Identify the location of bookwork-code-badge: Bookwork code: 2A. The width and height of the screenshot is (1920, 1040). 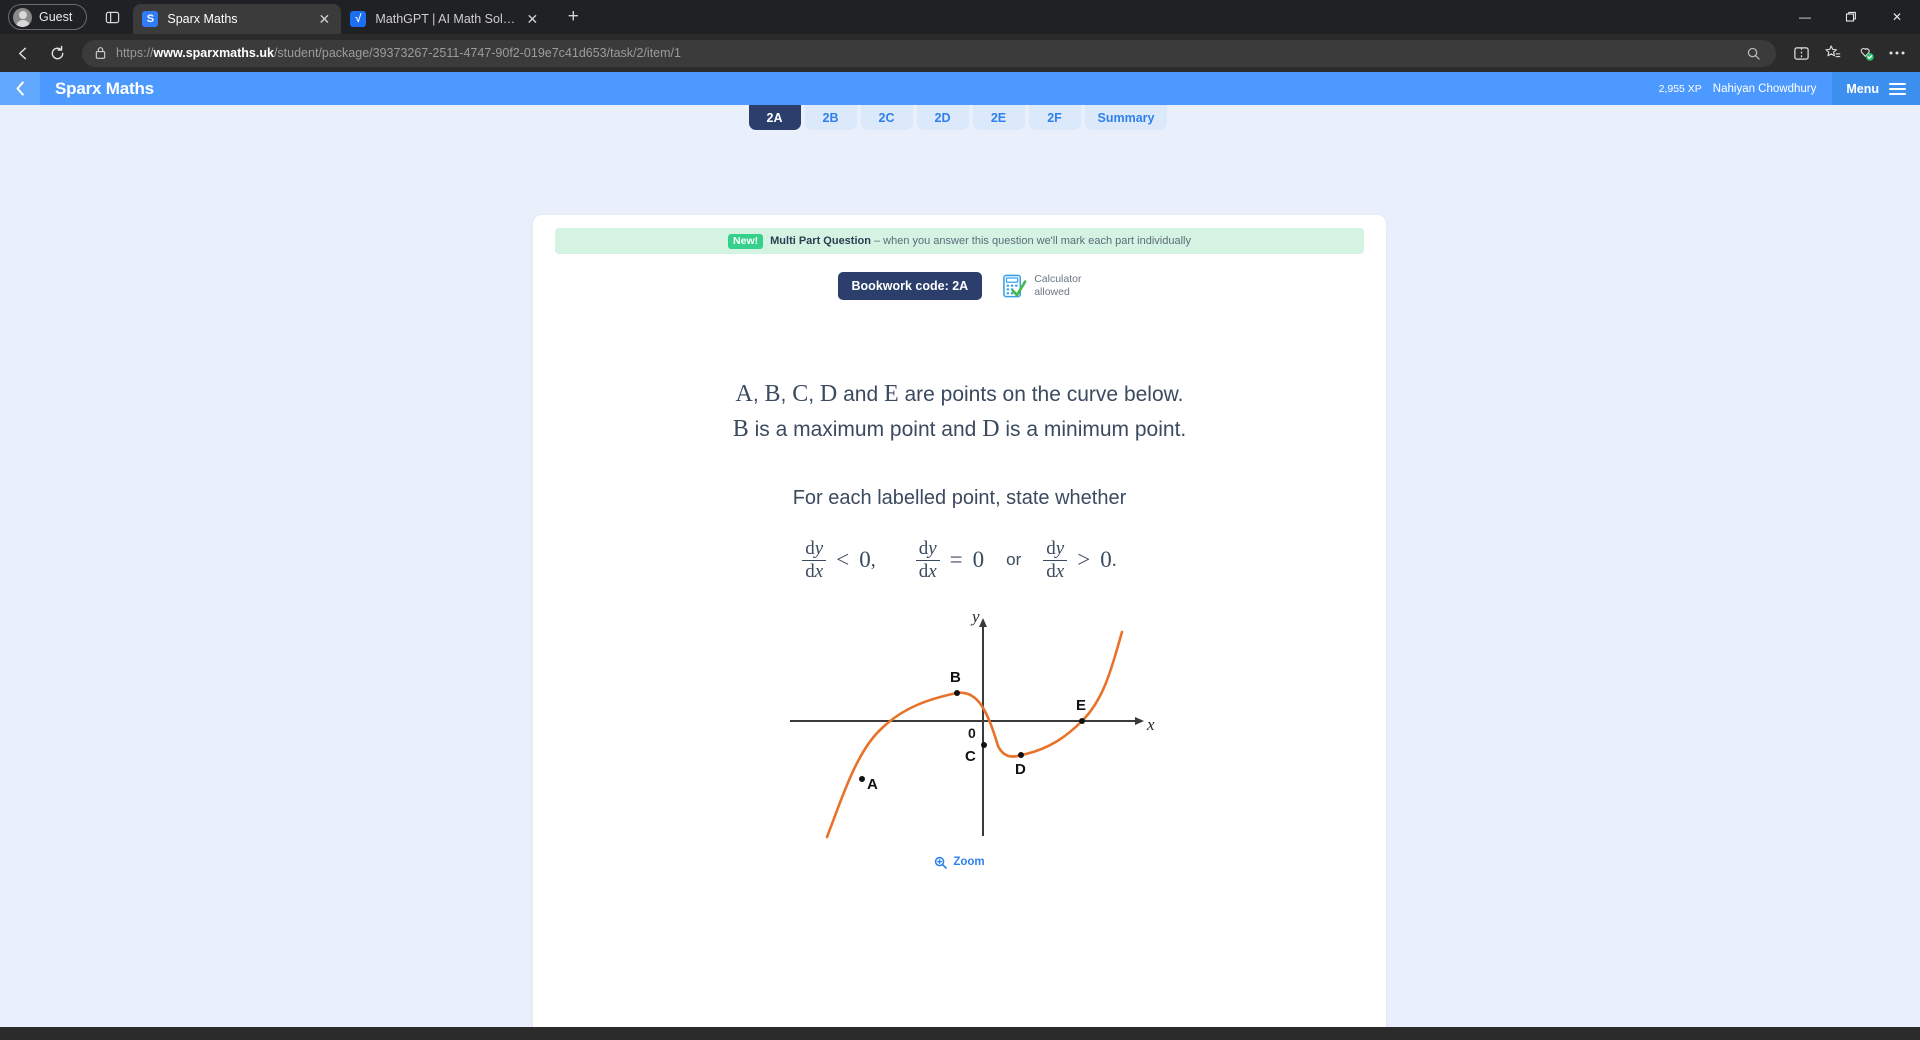
(910, 286).